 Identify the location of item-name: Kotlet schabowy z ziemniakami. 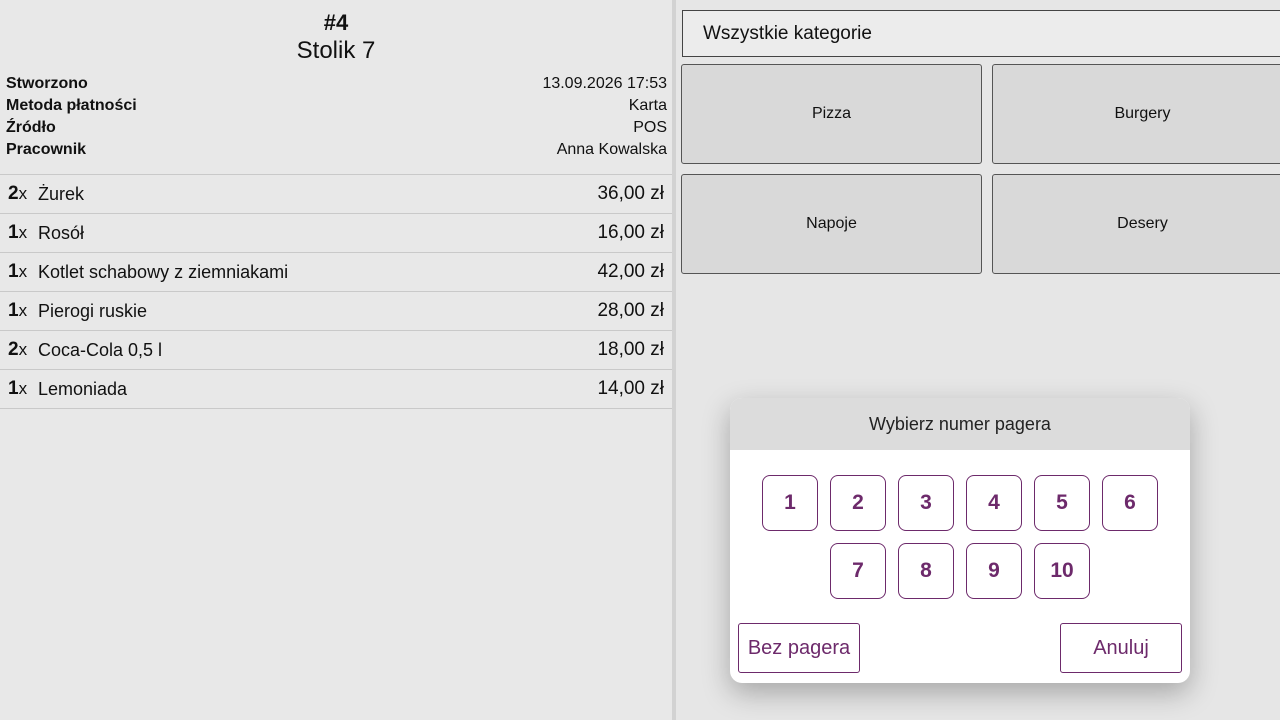
(163, 271).